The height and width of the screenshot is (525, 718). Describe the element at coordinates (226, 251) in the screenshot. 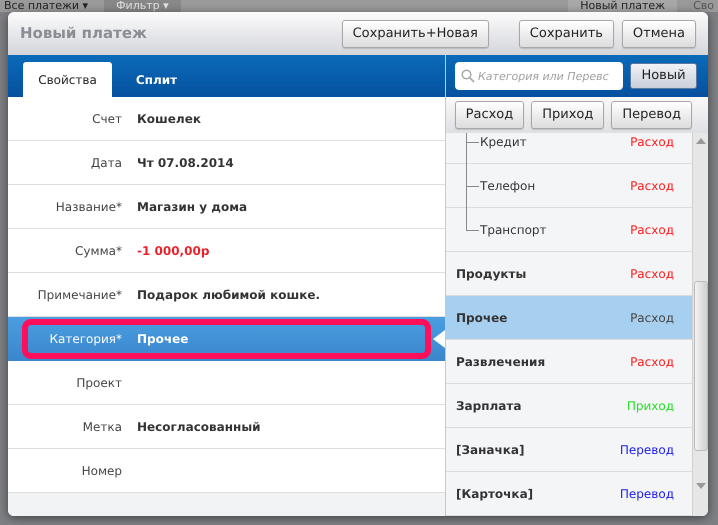

I see `form-row: Сумма* -1 000,00р` at that location.